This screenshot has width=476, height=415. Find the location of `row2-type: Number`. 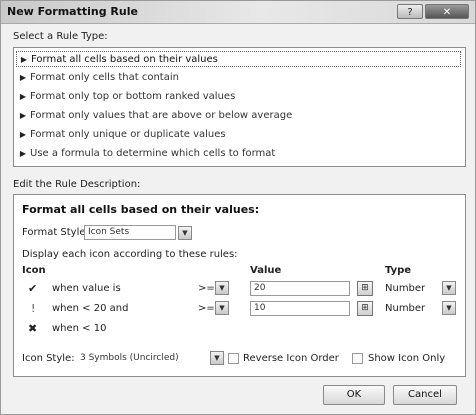

row2-type: Number is located at coordinates (405, 308).